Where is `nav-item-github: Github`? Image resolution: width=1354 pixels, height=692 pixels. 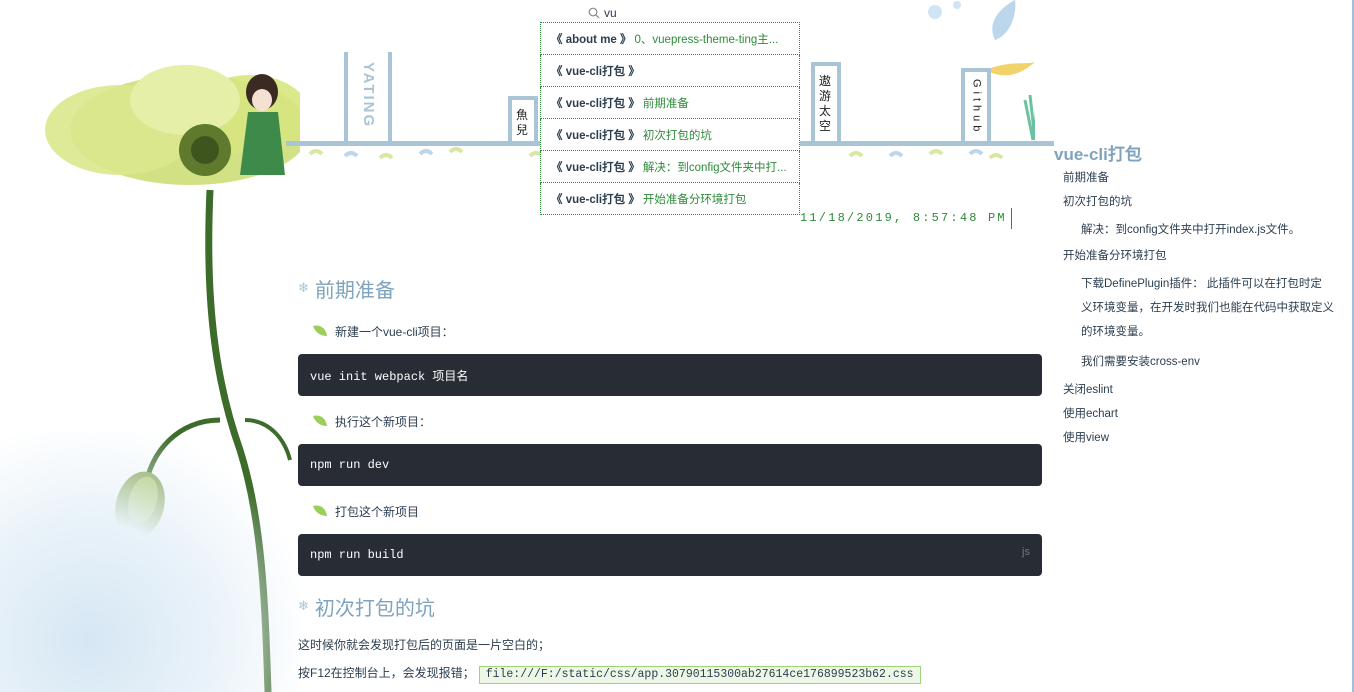
nav-item-github: Github is located at coordinates (976, 105).